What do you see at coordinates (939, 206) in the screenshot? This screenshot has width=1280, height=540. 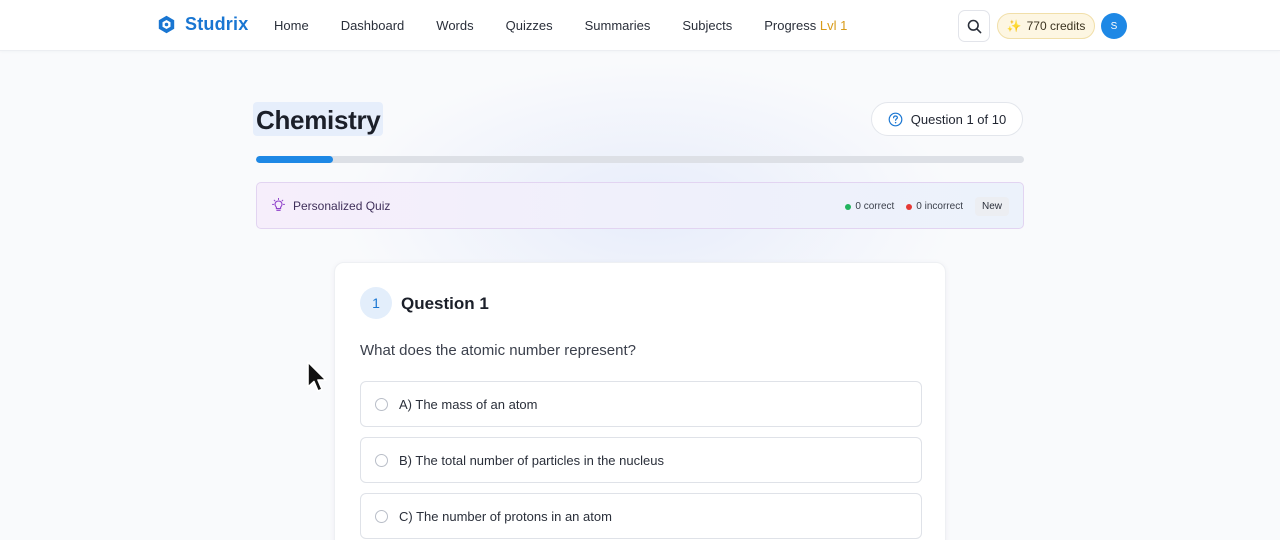 I see `incorrect-label: 0 incorrect` at bounding box center [939, 206].